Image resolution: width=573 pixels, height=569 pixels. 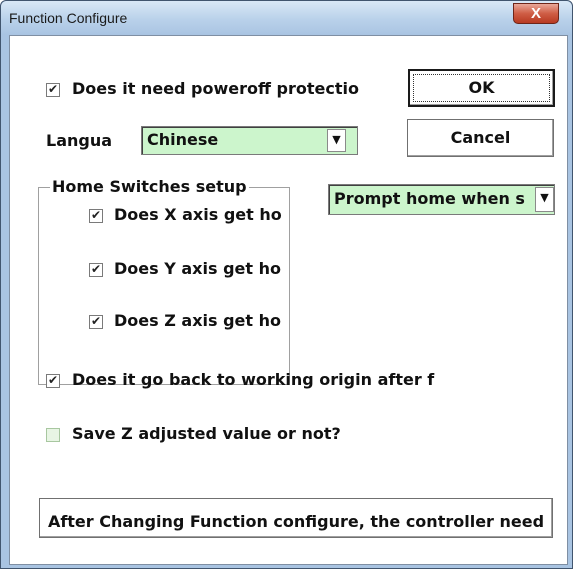 I want to click on back-to-origin-checkbox, so click(x=53, y=380).